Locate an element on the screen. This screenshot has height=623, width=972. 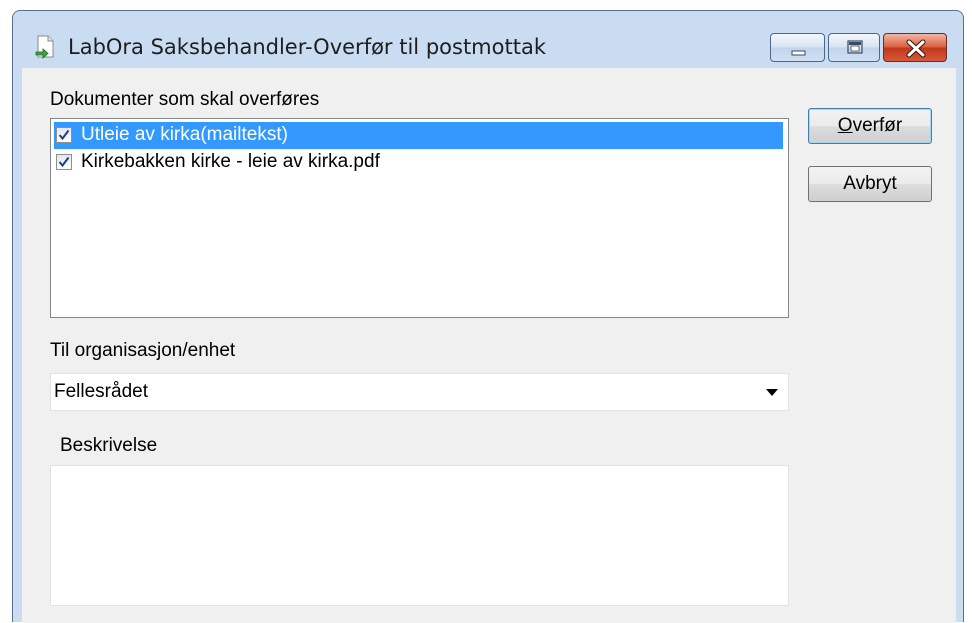
organization-select: Fellesrådet is located at coordinates (419, 392).